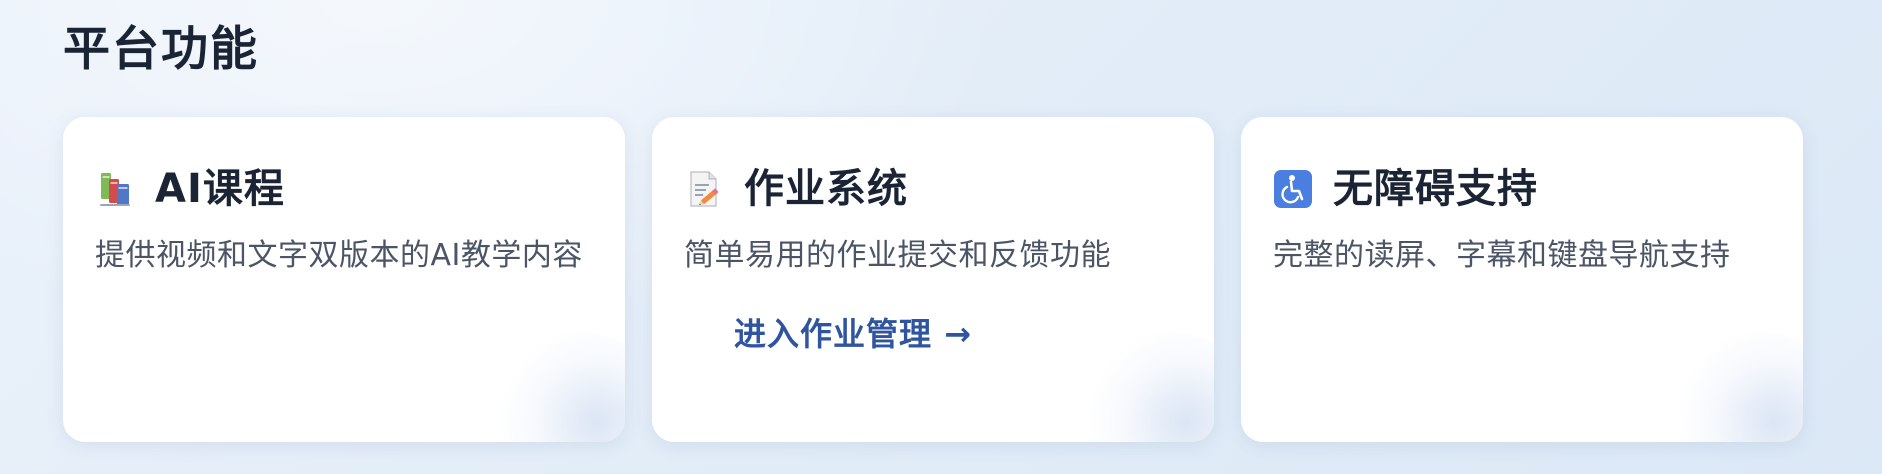 Image resolution: width=1882 pixels, height=474 pixels. What do you see at coordinates (897, 255) in the screenshot?
I see `card-description: 简单易用的作业提交和反馈功能` at bounding box center [897, 255].